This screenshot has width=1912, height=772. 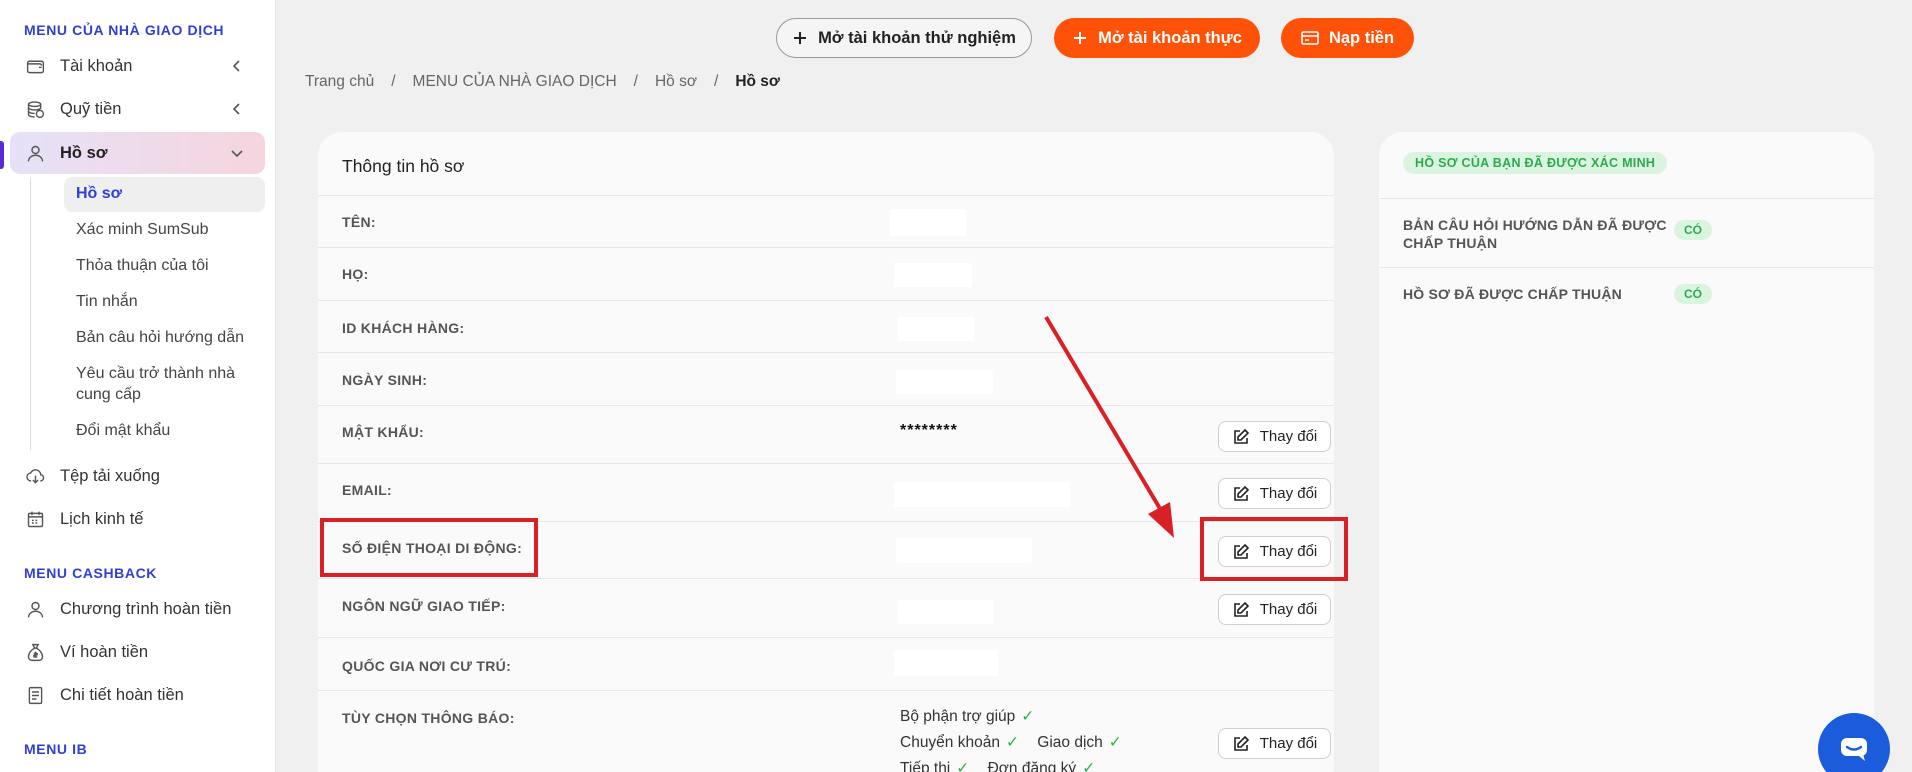 What do you see at coordinates (164, 194) in the screenshot?
I see `submenu-item-profile: Hồ sơ` at bounding box center [164, 194].